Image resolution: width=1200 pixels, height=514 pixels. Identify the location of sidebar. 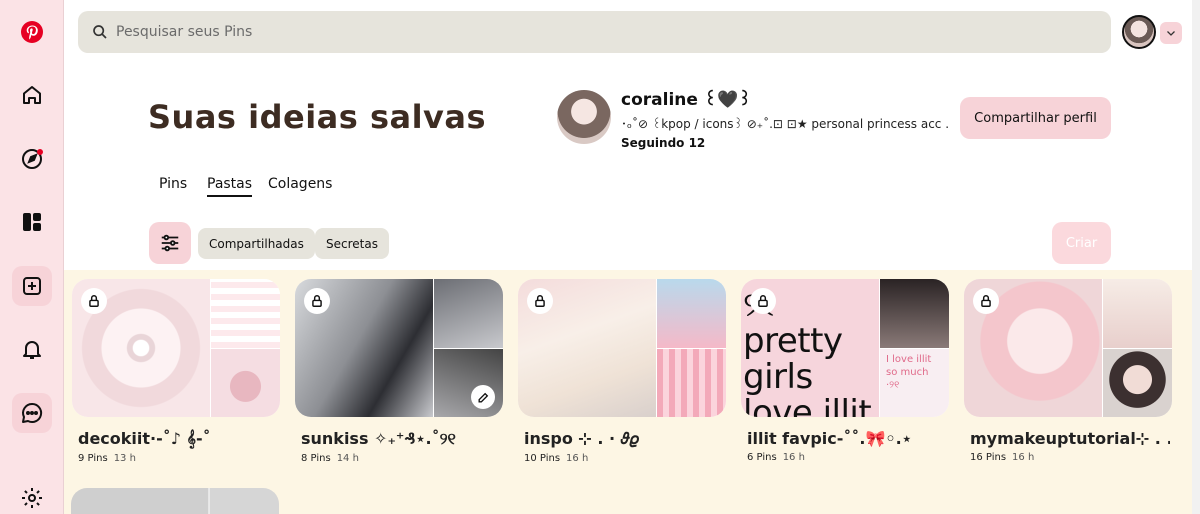
(32, 257).